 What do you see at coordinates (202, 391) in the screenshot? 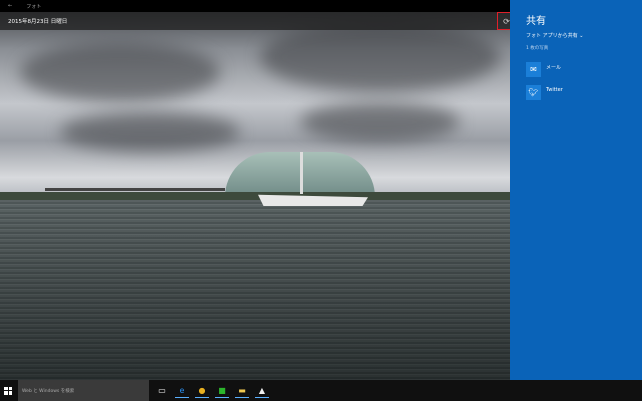
I see `chrome-icon: ●` at bounding box center [202, 391].